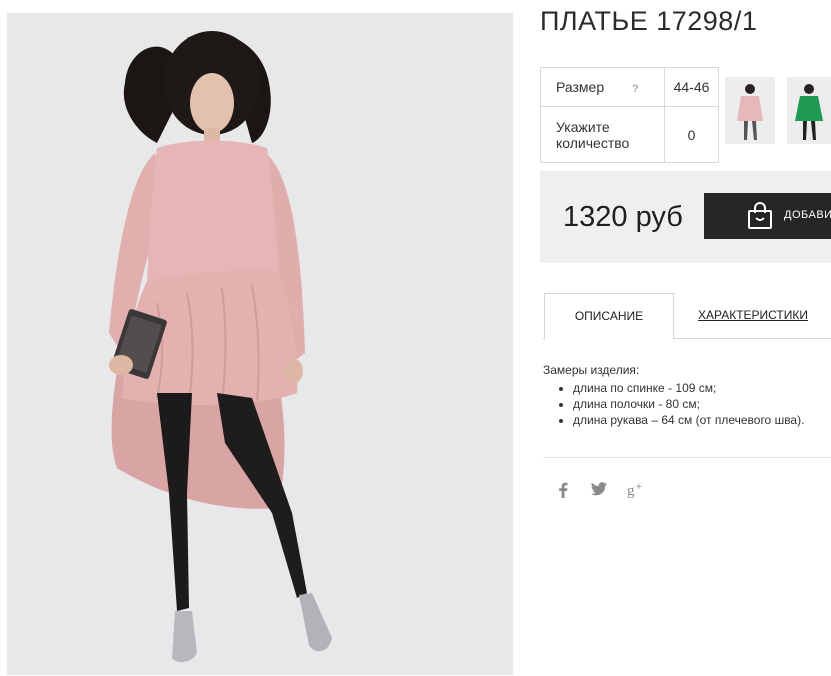  What do you see at coordinates (691, 134) in the screenshot?
I see `quantity-input: 0` at bounding box center [691, 134].